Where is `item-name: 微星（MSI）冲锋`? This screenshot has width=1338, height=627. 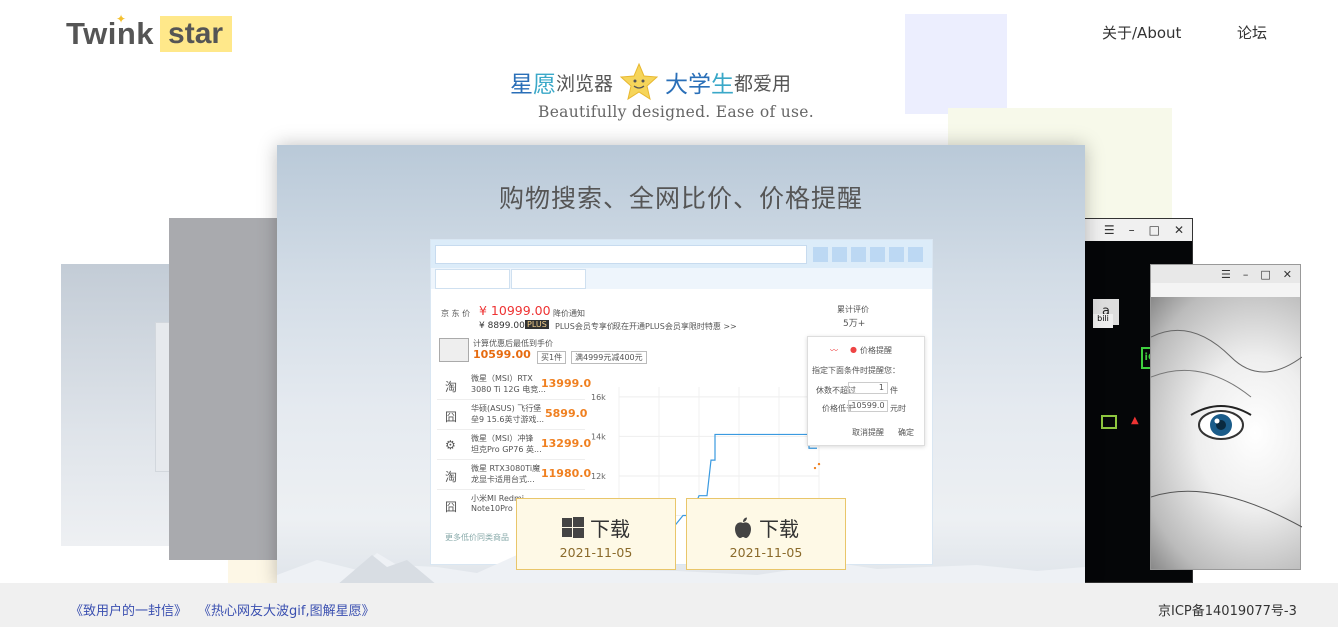 item-name: 微星（MSI）冲锋 is located at coordinates (502, 438).